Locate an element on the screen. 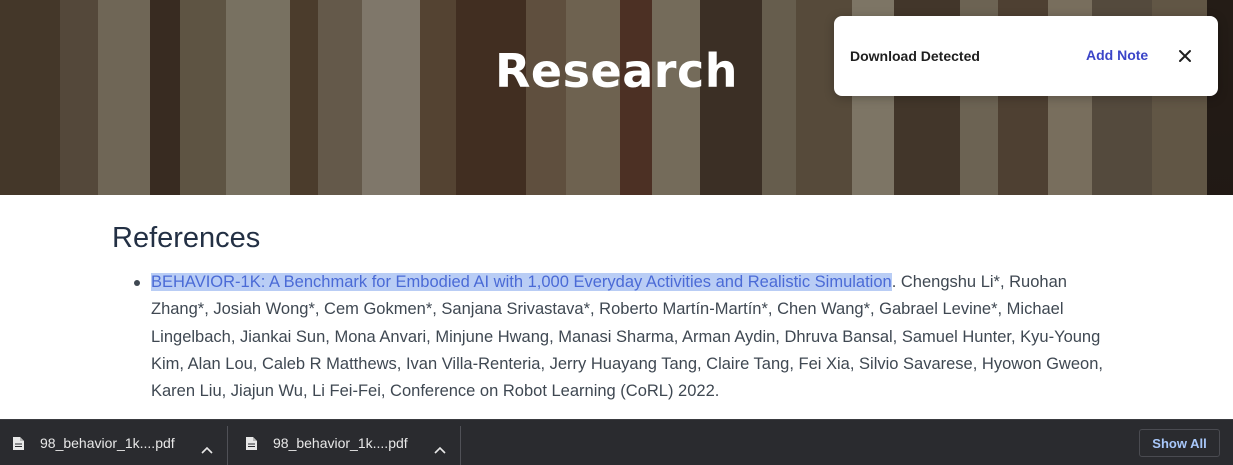  add-note-button: Add Note is located at coordinates (1117, 55).